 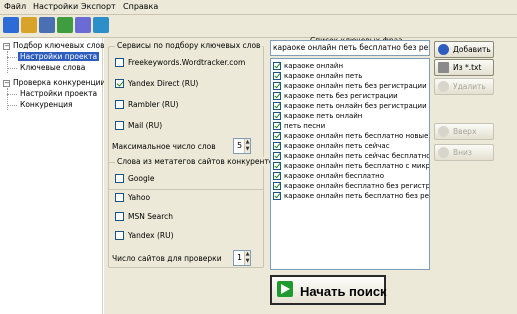 I want to click on phrase-label: петь песни, so click(x=305, y=126).